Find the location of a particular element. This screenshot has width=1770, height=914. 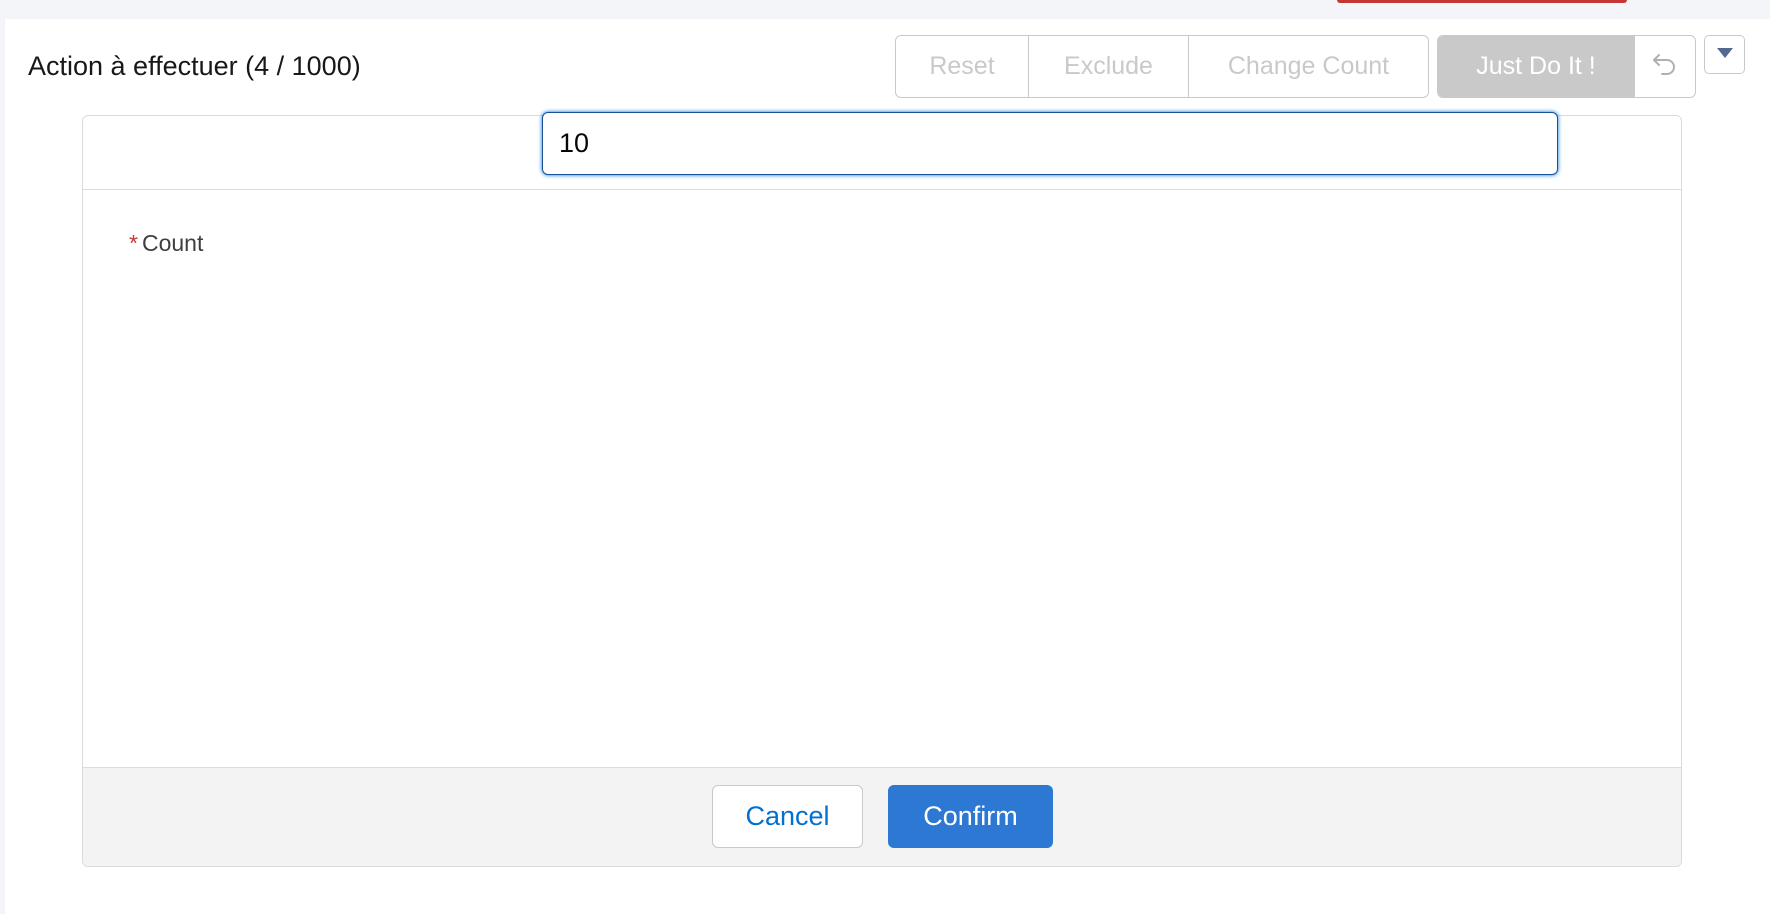

confirm-button: Confirm is located at coordinates (970, 816).